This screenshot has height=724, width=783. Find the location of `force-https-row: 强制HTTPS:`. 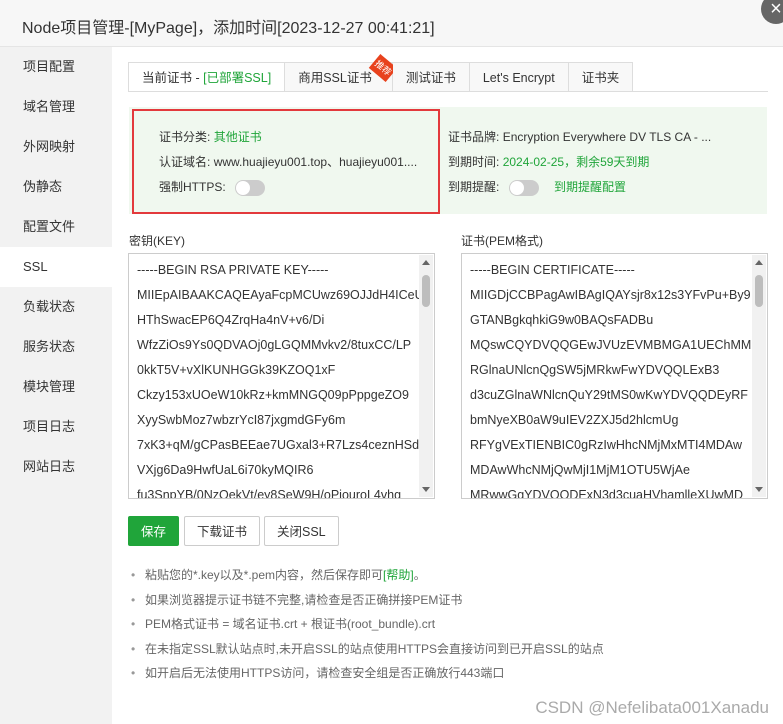

force-https-row: 强制HTTPS: is located at coordinates (212, 187).